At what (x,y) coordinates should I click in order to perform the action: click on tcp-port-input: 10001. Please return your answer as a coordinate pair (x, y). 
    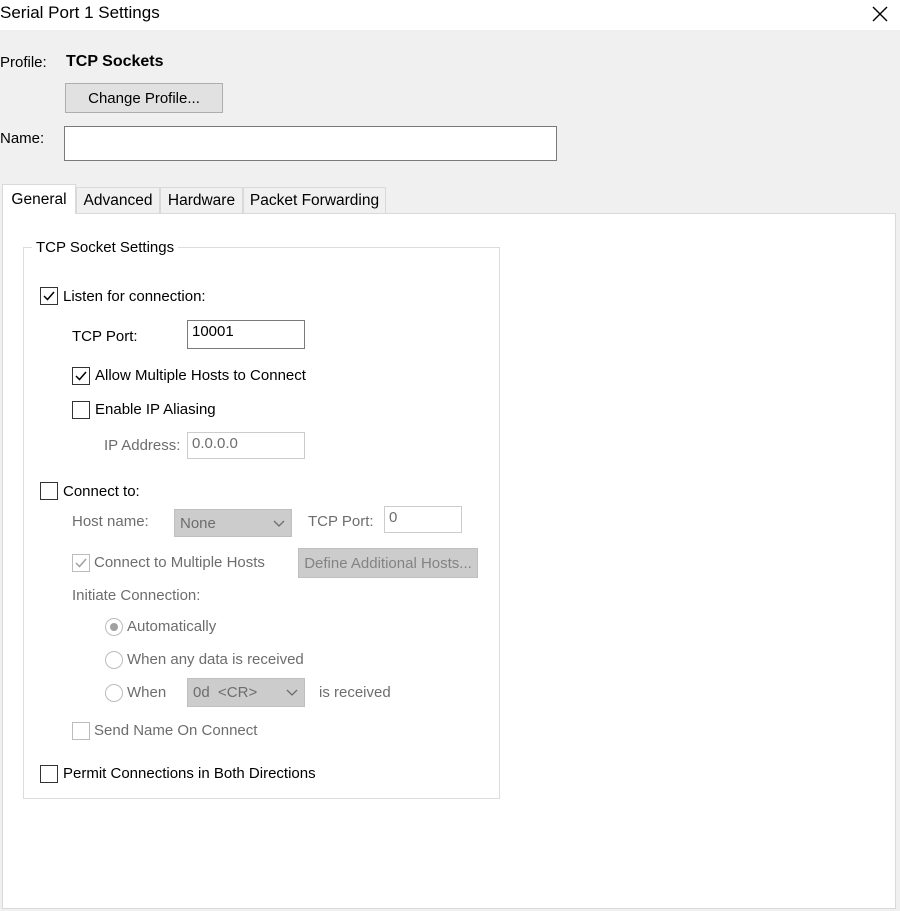
    Looking at the image, I should click on (246, 334).